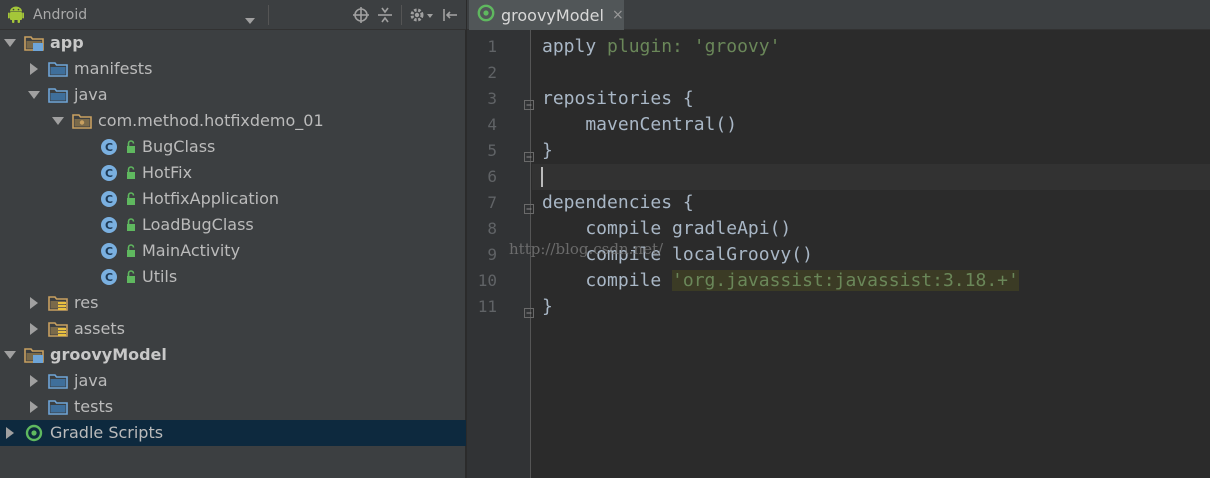 This screenshot has height=478, width=1210. What do you see at coordinates (618, 202) in the screenshot?
I see `code-token: dependencies {` at bounding box center [618, 202].